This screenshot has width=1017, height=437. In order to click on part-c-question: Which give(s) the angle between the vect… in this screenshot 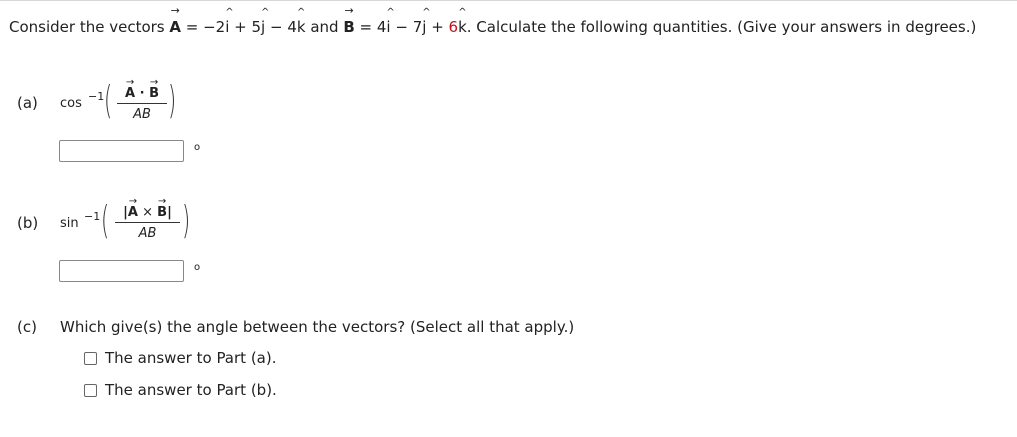, I will do `click(317, 327)`.